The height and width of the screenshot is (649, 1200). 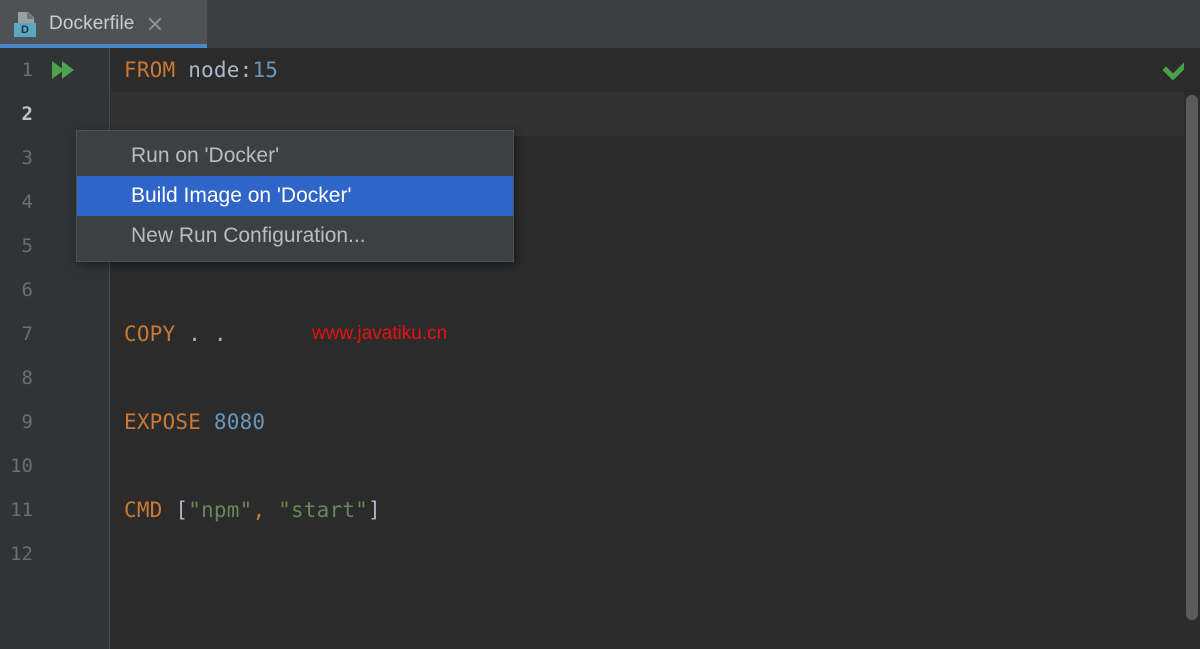 I want to click on line-number-4: 4, so click(x=27, y=202).